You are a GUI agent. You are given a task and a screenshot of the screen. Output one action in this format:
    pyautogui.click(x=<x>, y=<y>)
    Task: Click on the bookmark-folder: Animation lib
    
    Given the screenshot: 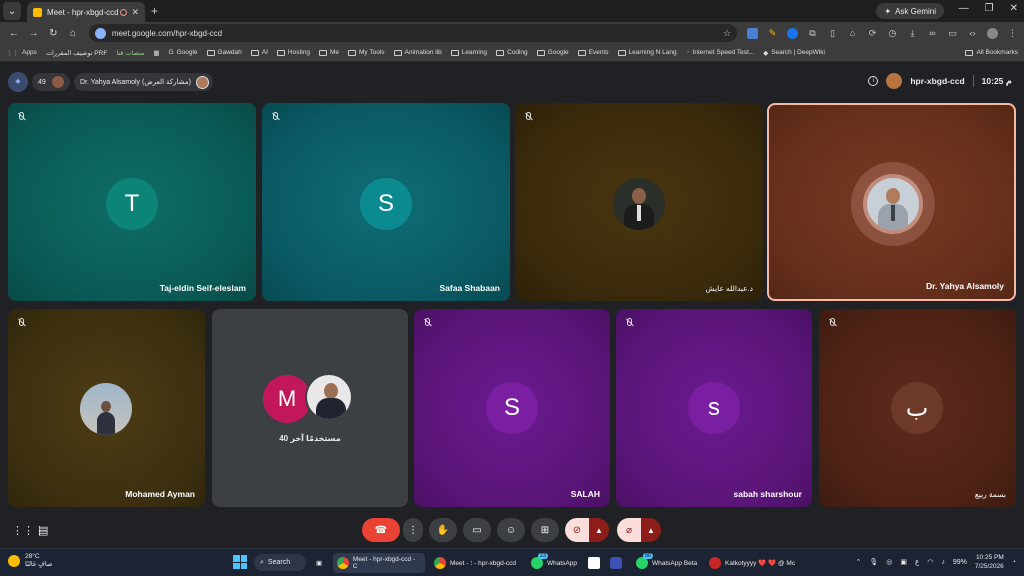 What is the action you would take?
    pyautogui.click(x=417, y=52)
    